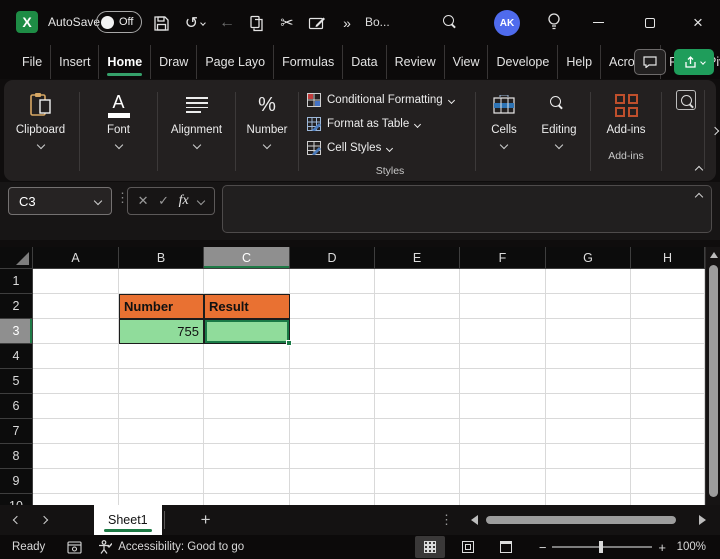 The height and width of the screenshot is (559, 720). What do you see at coordinates (467, 209) in the screenshot?
I see `formula-input` at bounding box center [467, 209].